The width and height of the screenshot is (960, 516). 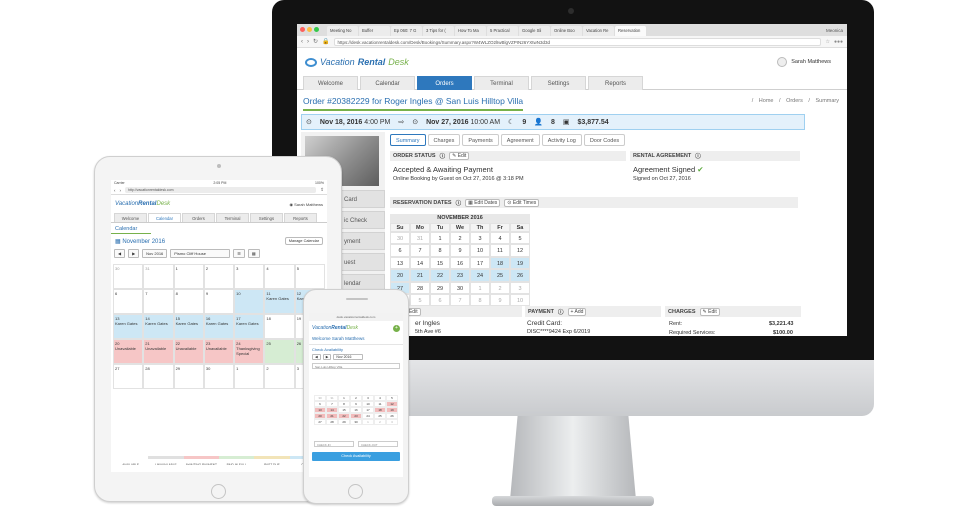 I want to click on minimize-window-icon, so click(x=309, y=29).